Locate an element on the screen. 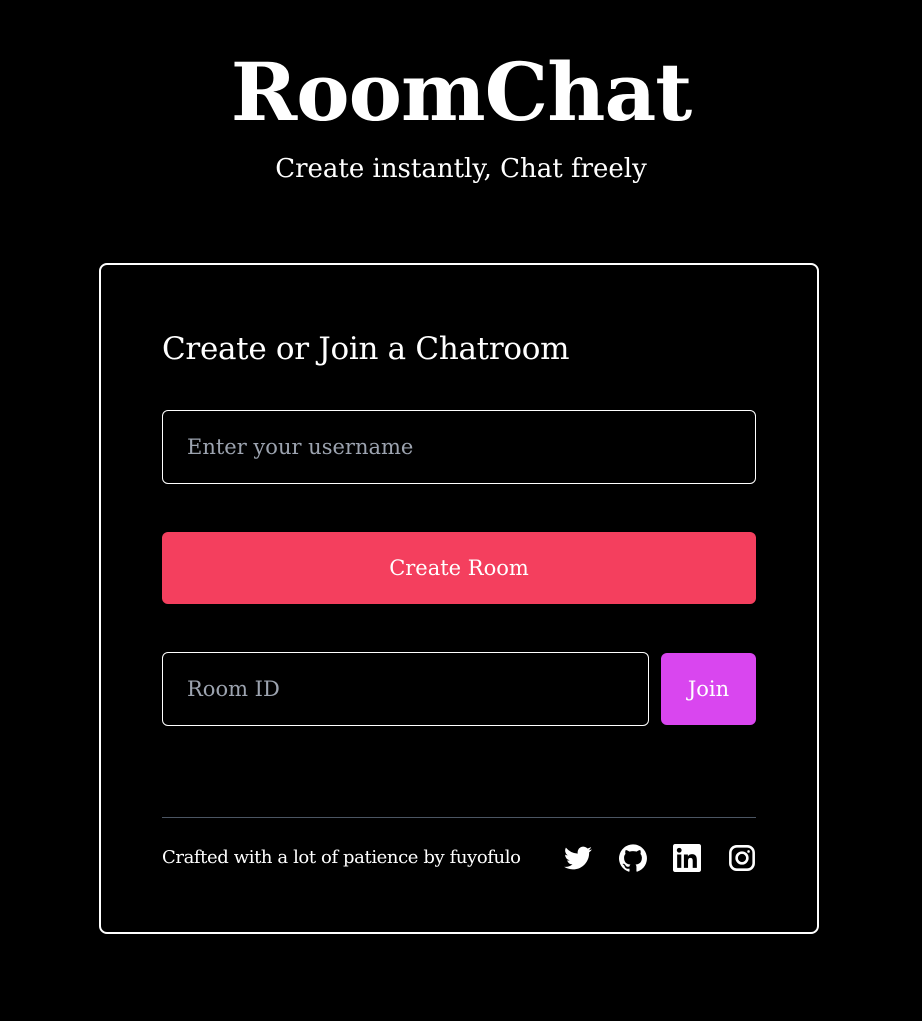 Image resolution: width=922 pixels, height=1021 pixels. card-heading: Create or Join a Chatroom is located at coordinates (366, 349).